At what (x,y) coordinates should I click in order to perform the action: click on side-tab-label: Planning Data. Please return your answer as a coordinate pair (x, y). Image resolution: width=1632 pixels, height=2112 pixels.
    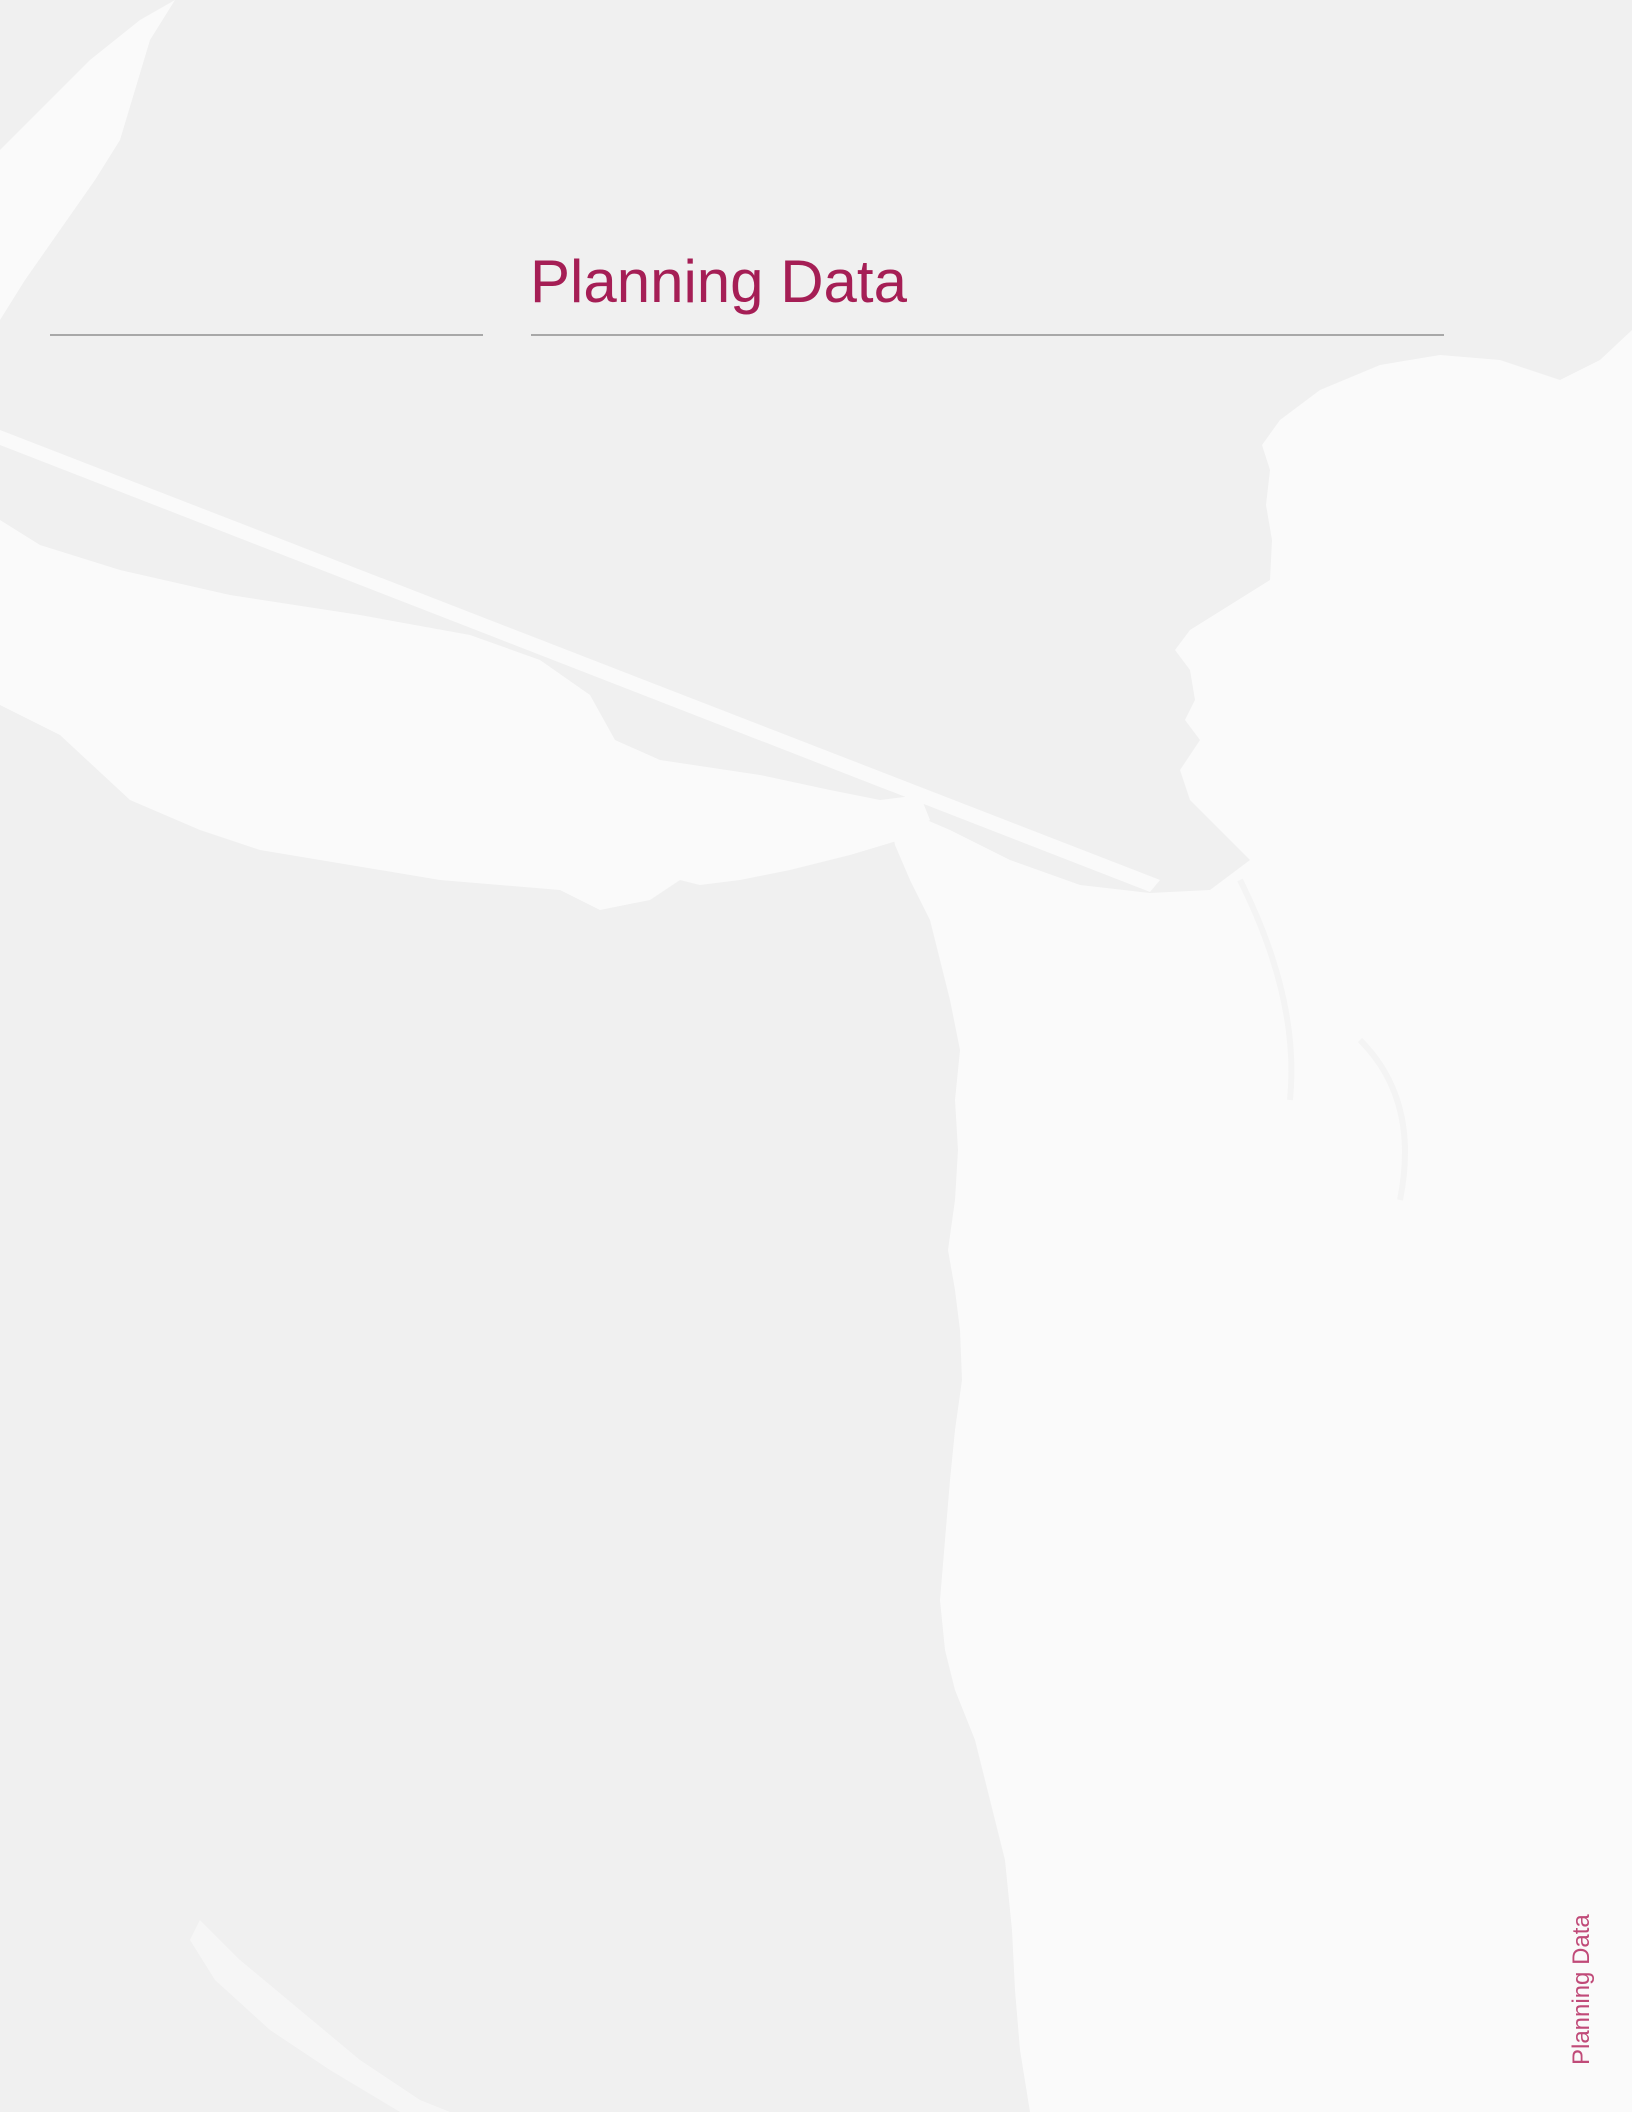
    Looking at the image, I should click on (1581, 1989).